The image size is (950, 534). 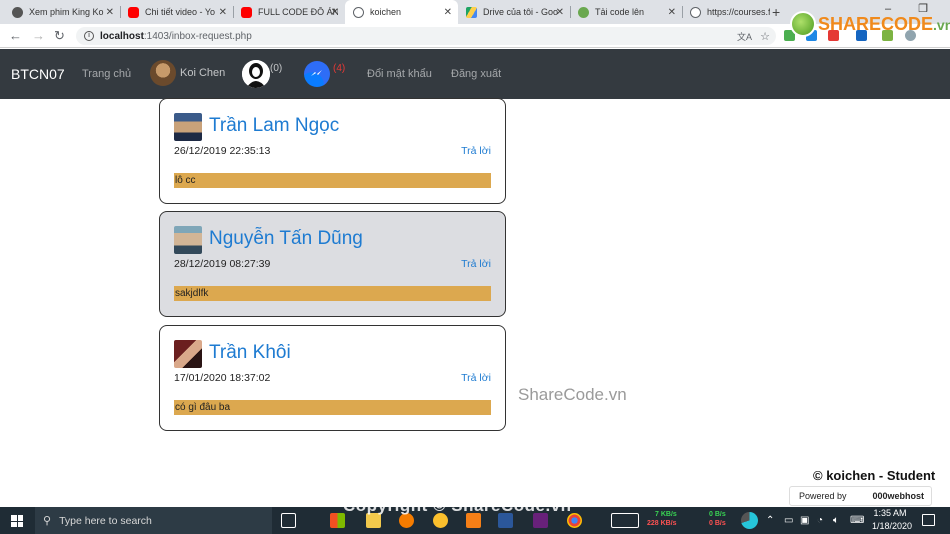 I want to click on address-host: localhost, so click(x=122, y=36).